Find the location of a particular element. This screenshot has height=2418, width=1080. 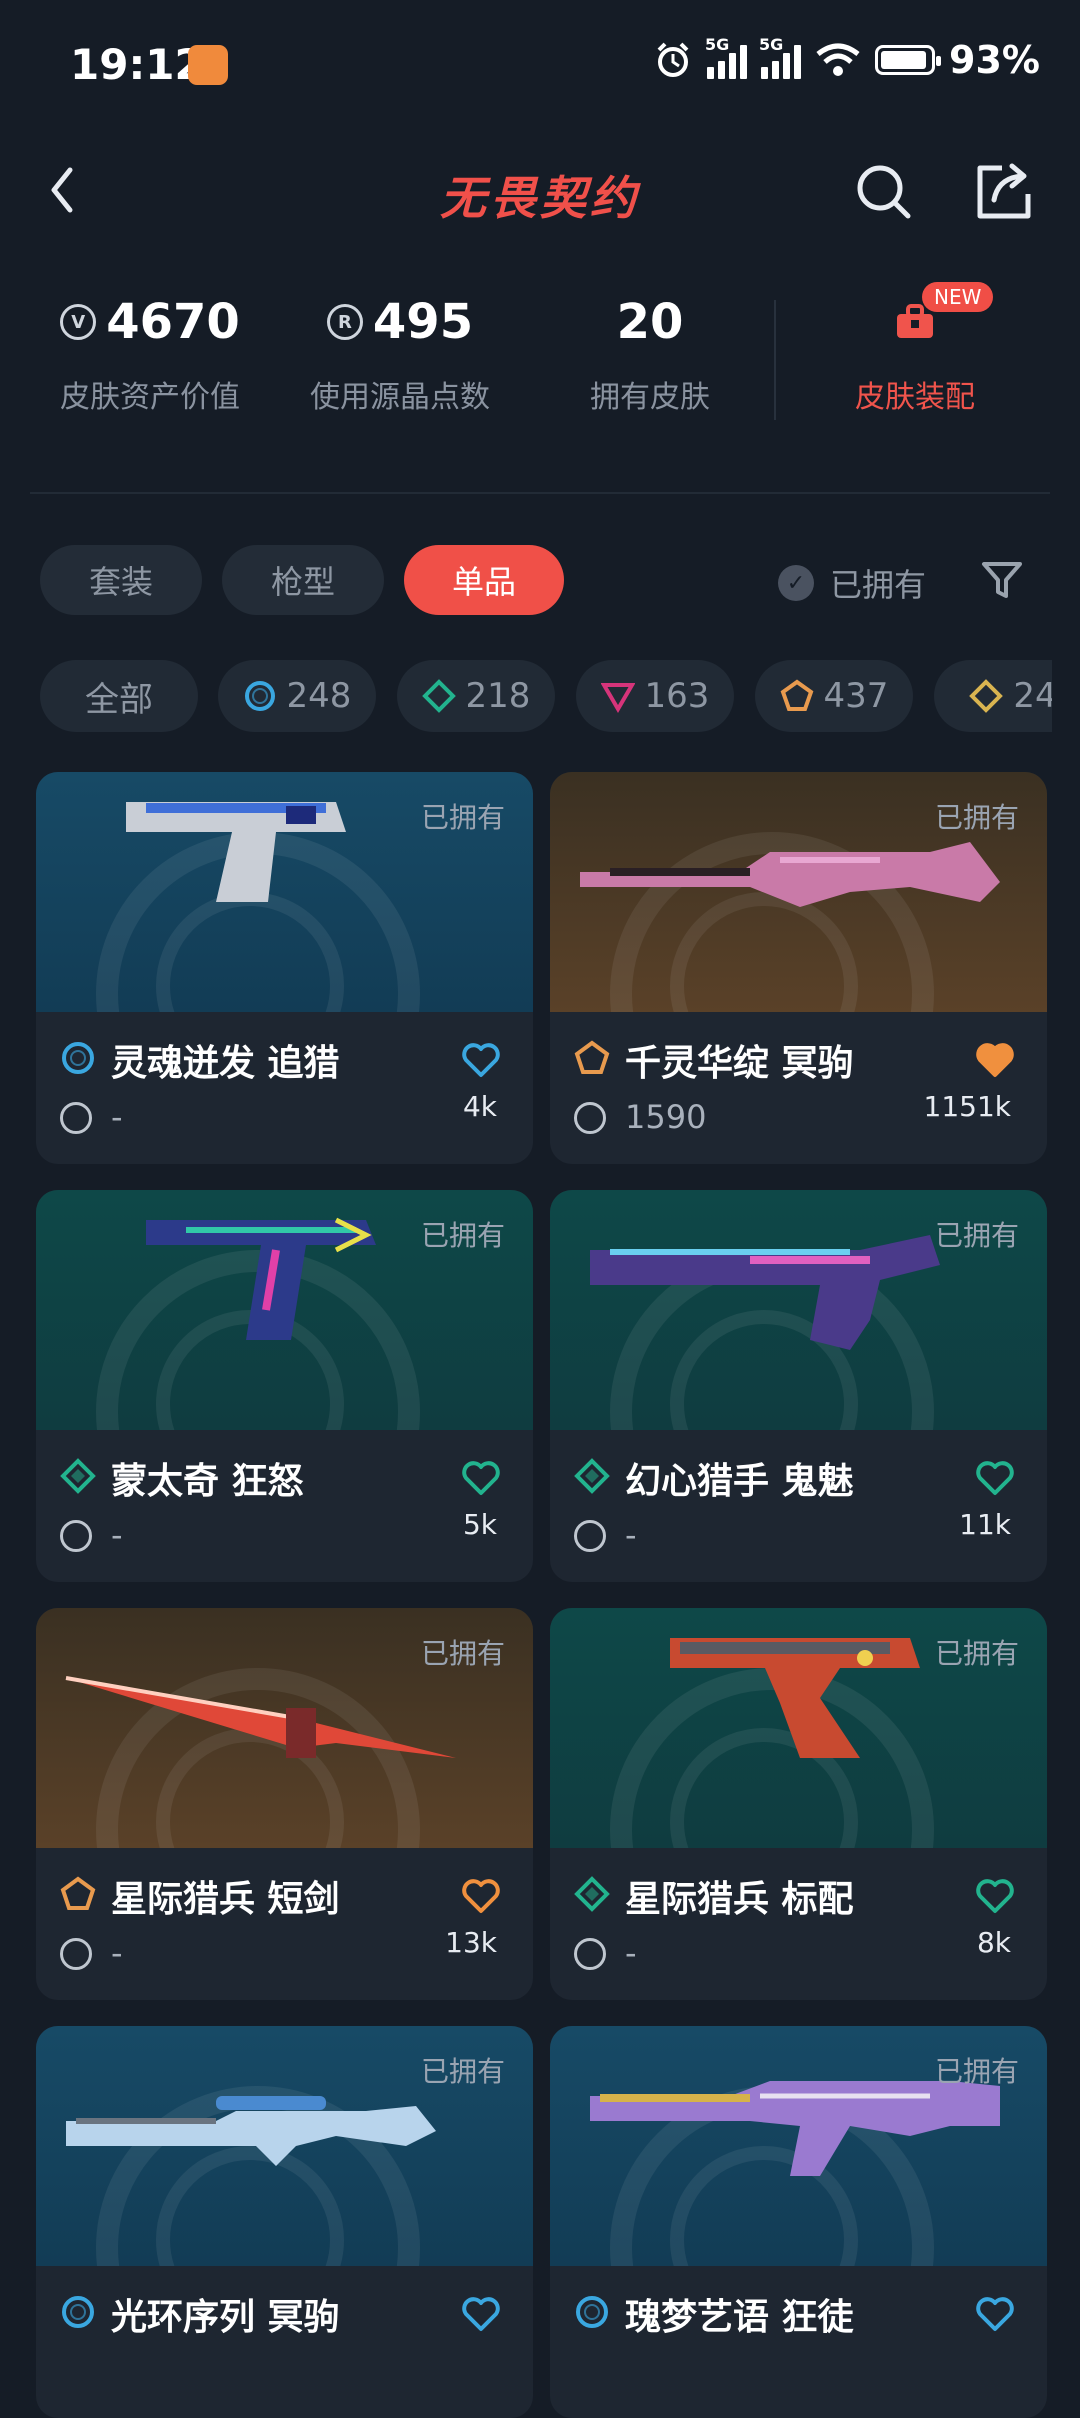

like-count: 4k is located at coordinates (479, 1106).